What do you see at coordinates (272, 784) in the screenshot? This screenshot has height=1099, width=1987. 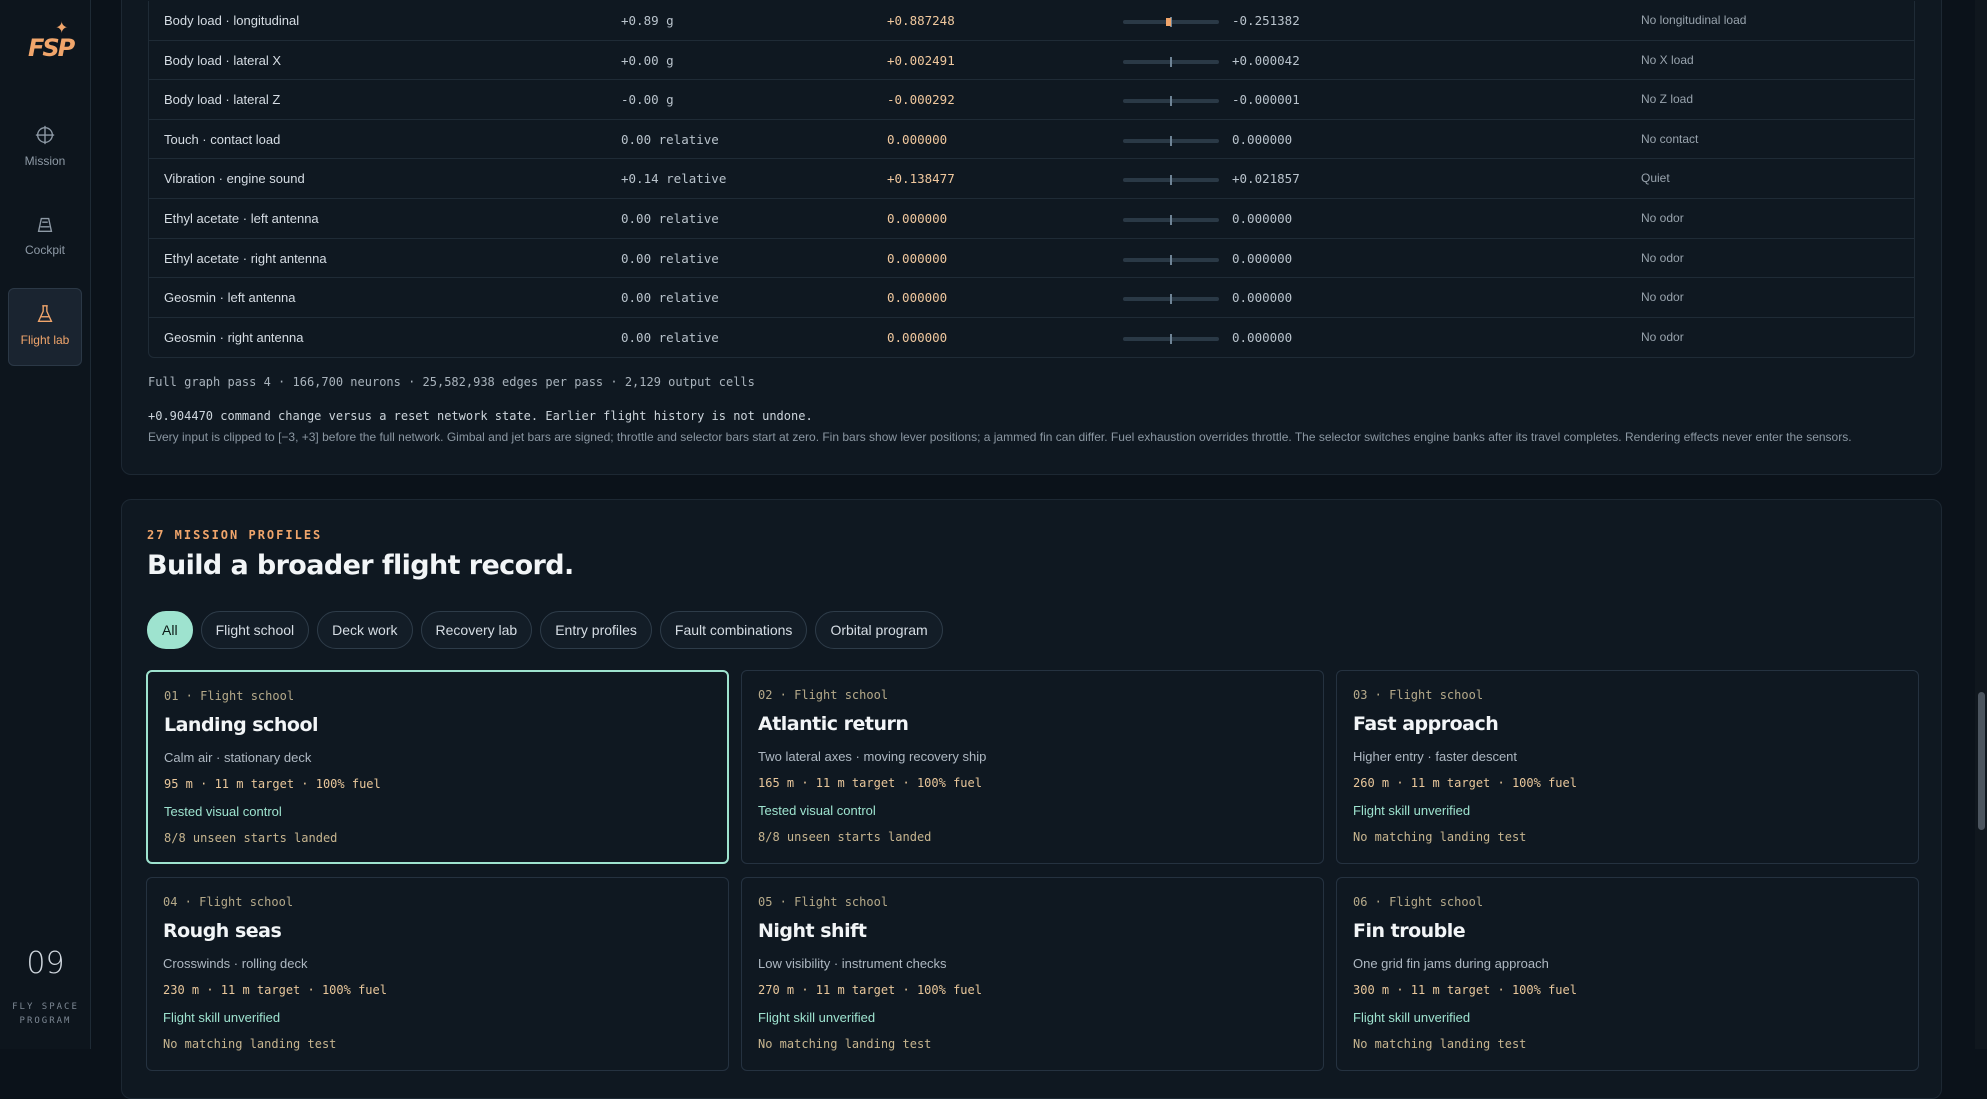 I see `mission-spec: 95 m · 11 m target · 100% fuel` at bounding box center [272, 784].